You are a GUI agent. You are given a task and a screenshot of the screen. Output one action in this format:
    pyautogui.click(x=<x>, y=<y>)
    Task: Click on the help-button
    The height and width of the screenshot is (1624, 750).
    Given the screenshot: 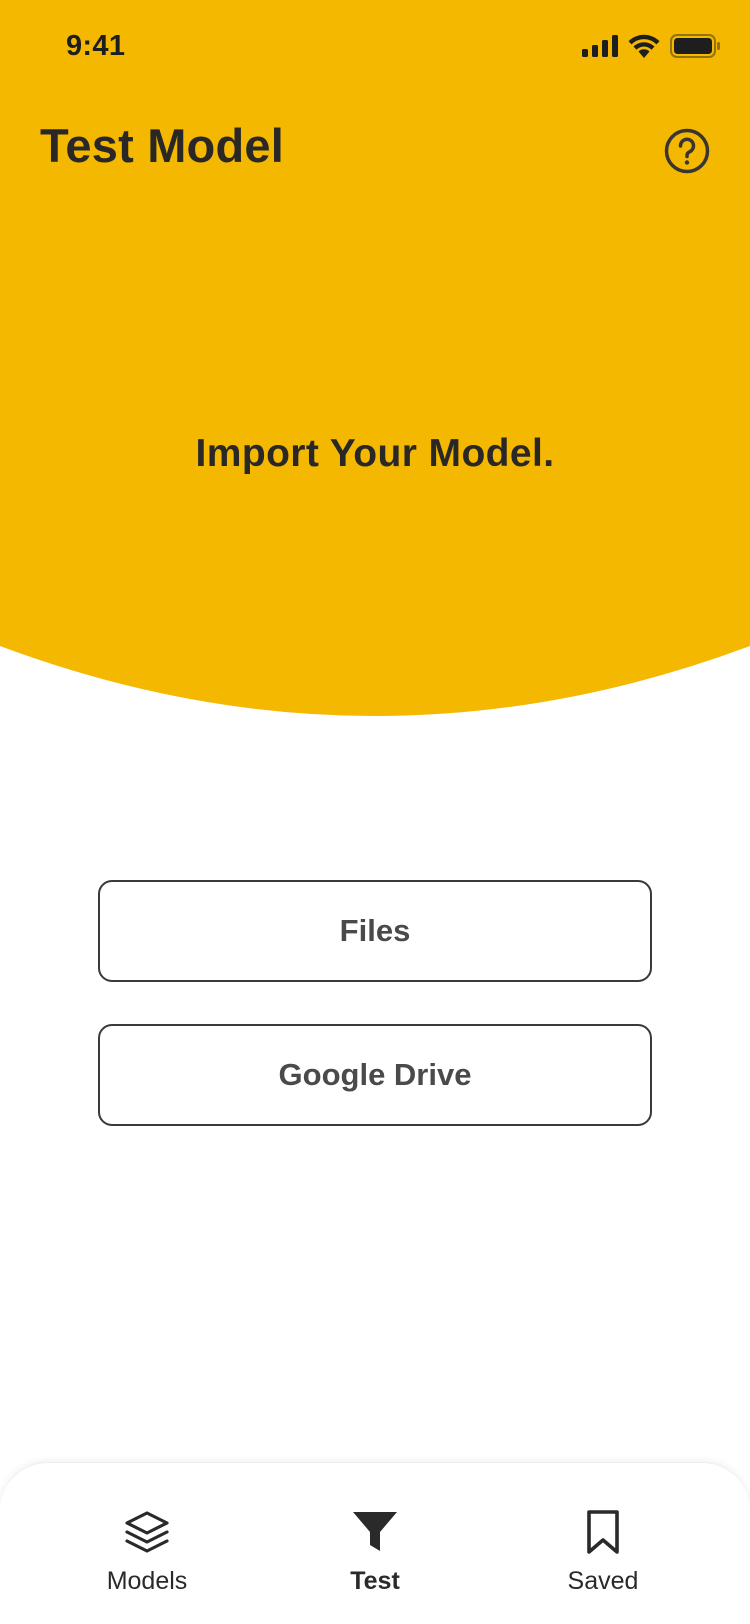 What is the action you would take?
    pyautogui.click(x=687, y=151)
    